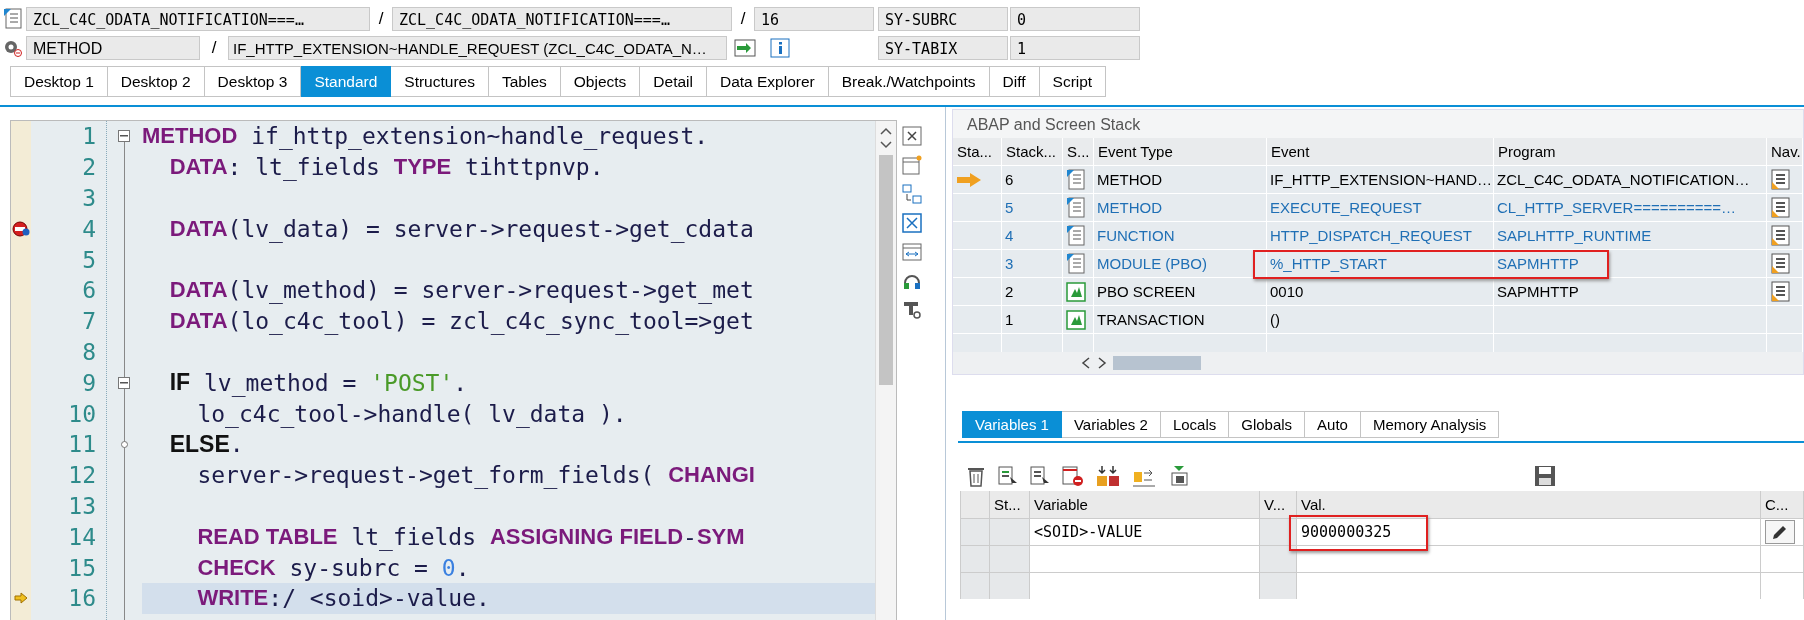  I want to click on table-cell: TRANSACTION, so click(1151, 319).